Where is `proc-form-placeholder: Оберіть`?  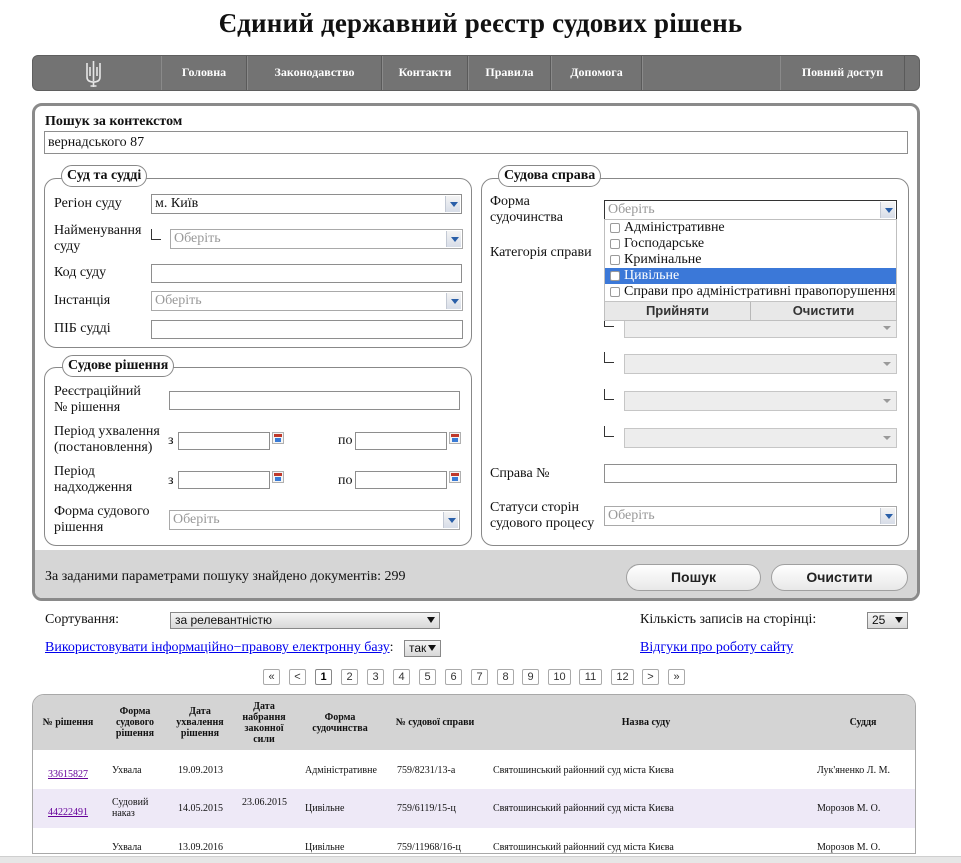 proc-form-placeholder: Оберіть is located at coordinates (631, 209).